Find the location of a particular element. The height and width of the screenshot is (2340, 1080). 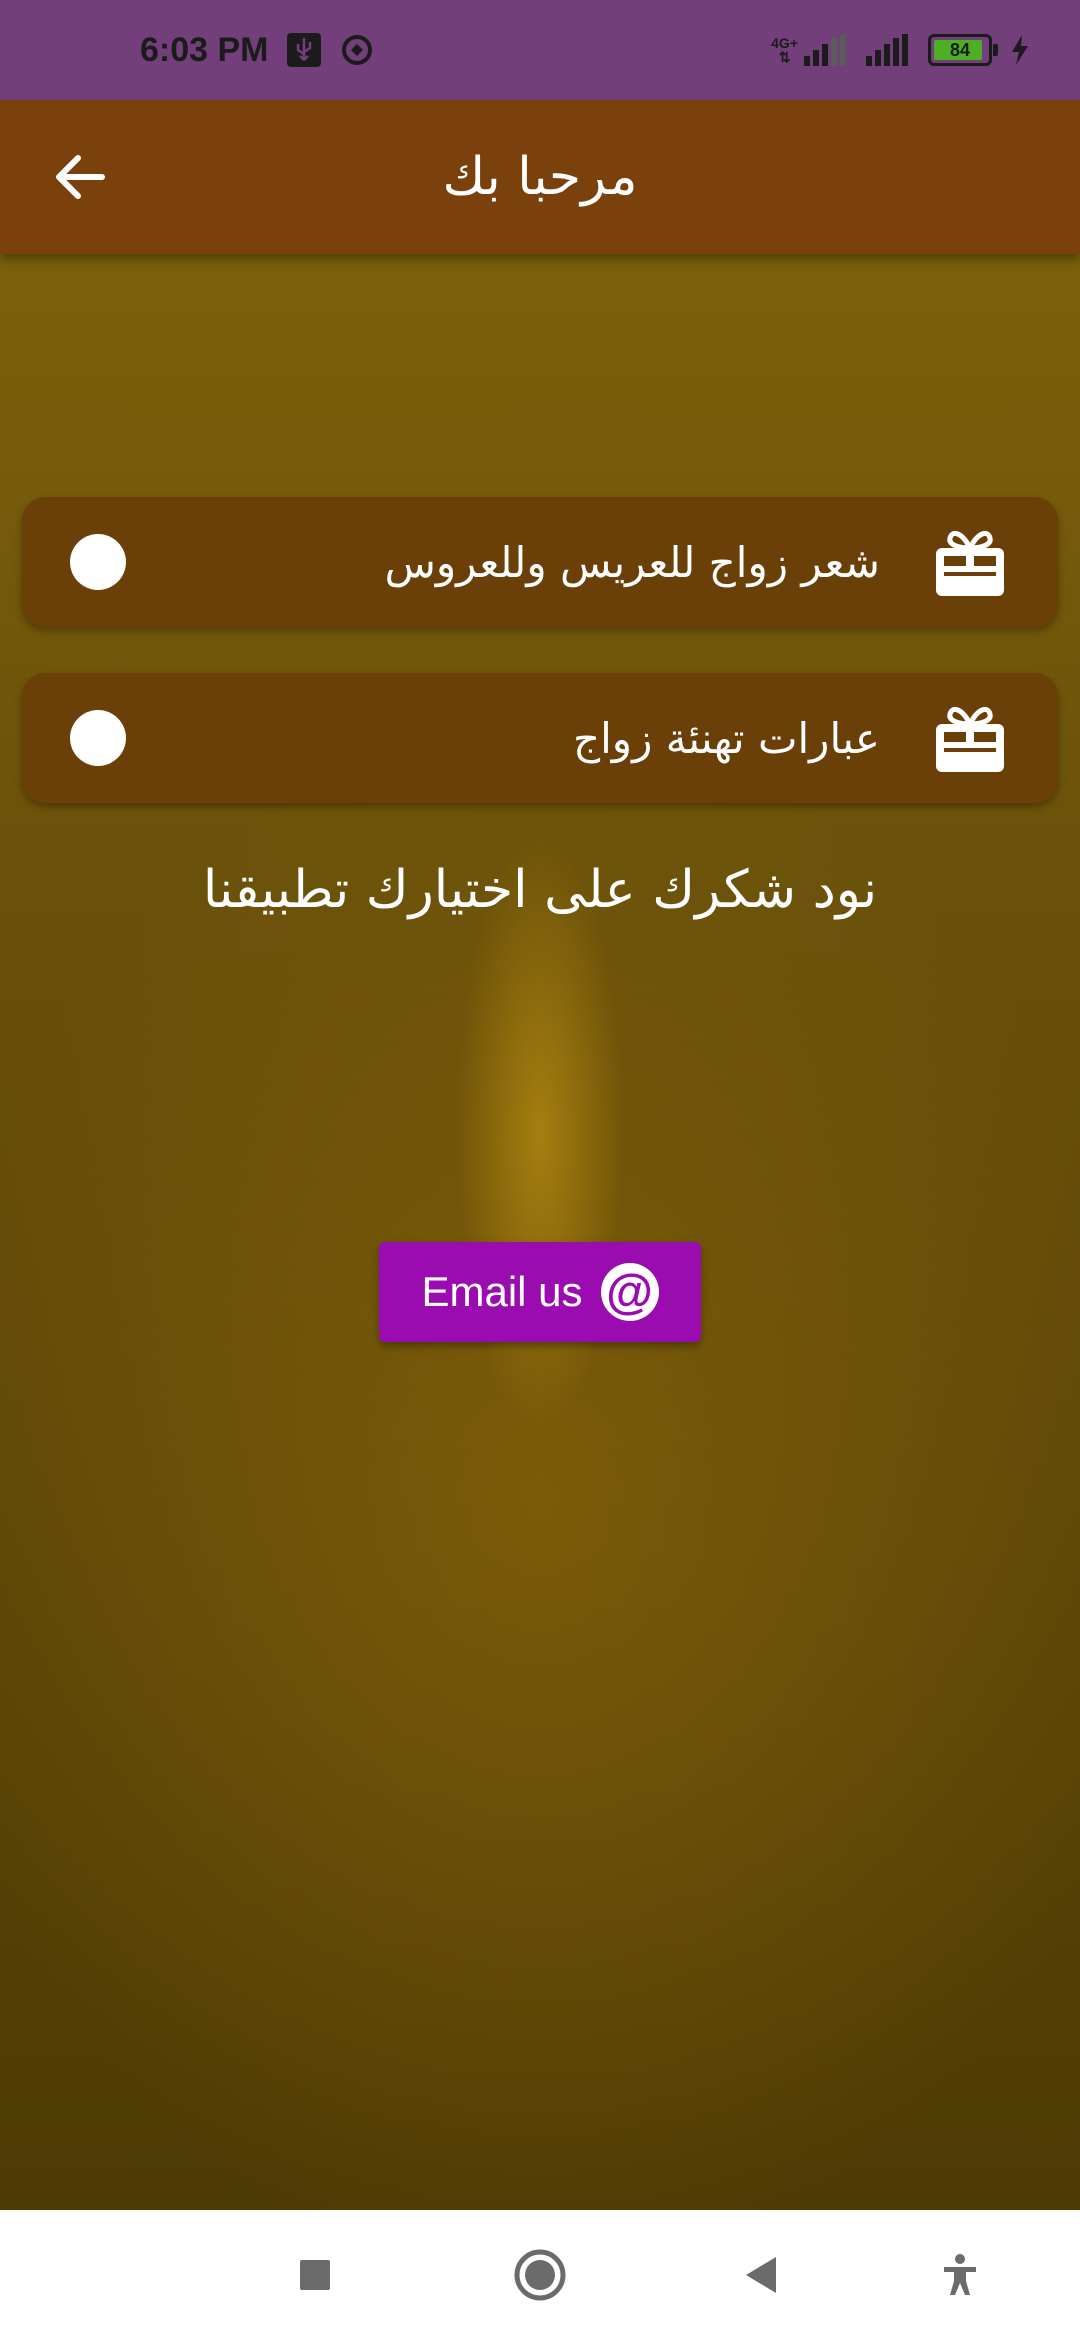

home-circle-icon is located at coordinates (540, 2275).